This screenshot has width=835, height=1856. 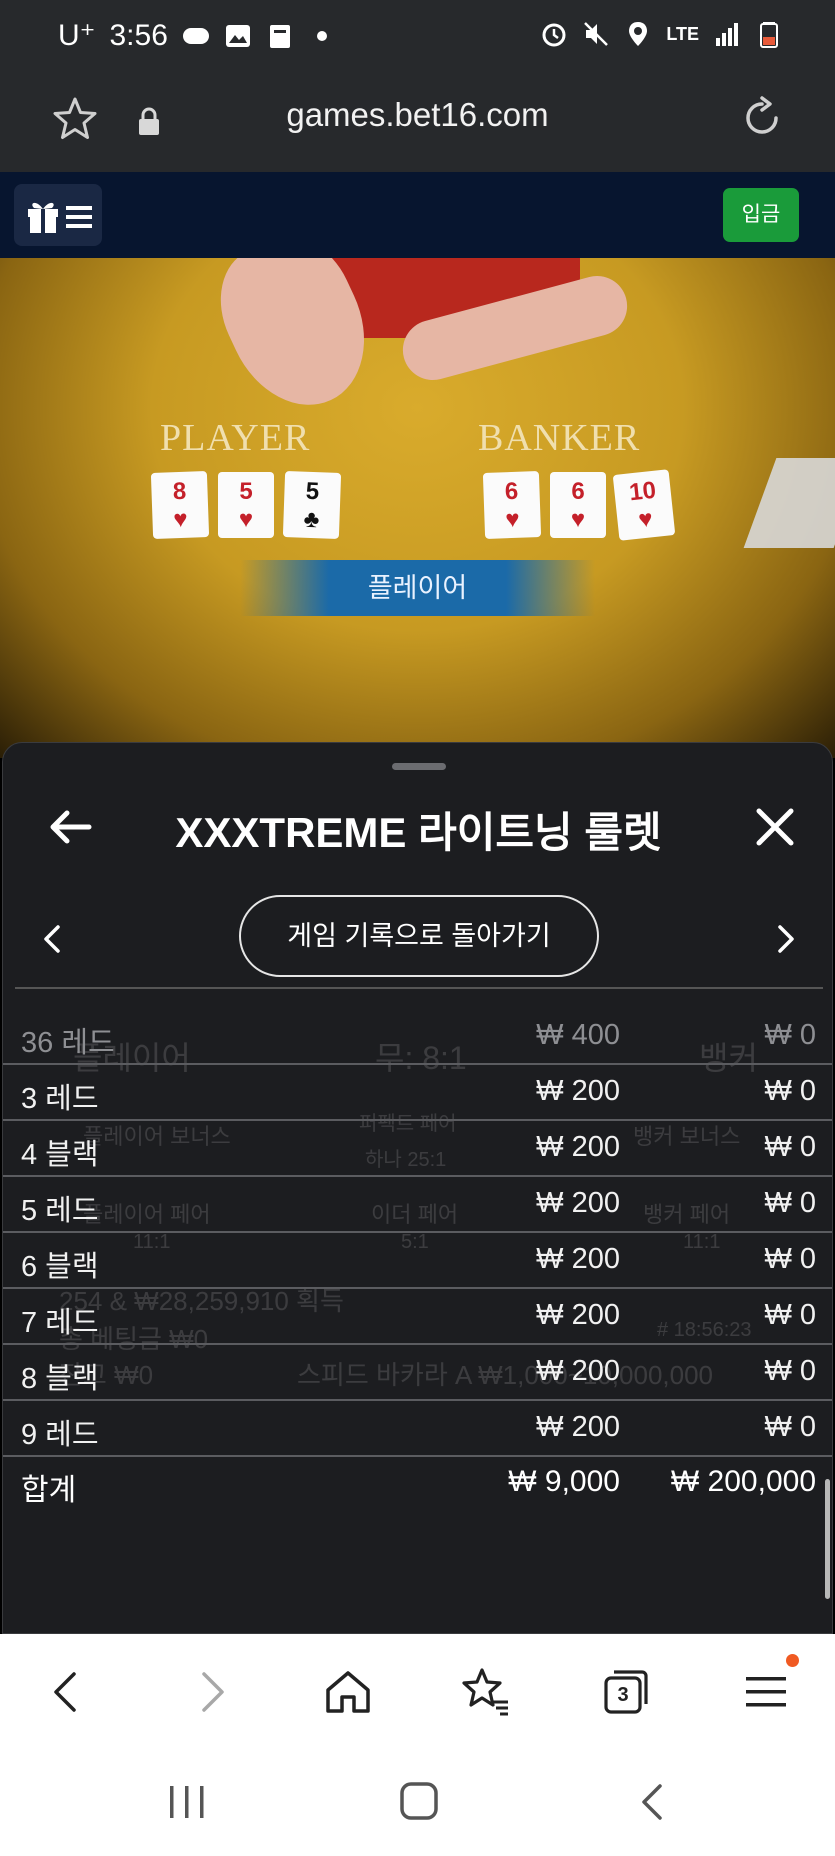 What do you see at coordinates (321, 35) in the screenshot?
I see `dot-icon` at bounding box center [321, 35].